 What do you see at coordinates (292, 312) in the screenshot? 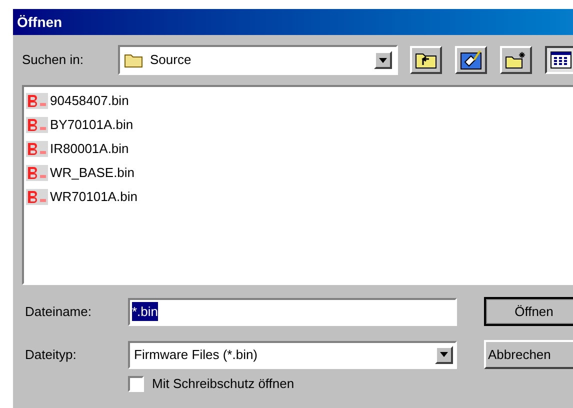
I see `filename-field: *.bin` at bounding box center [292, 312].